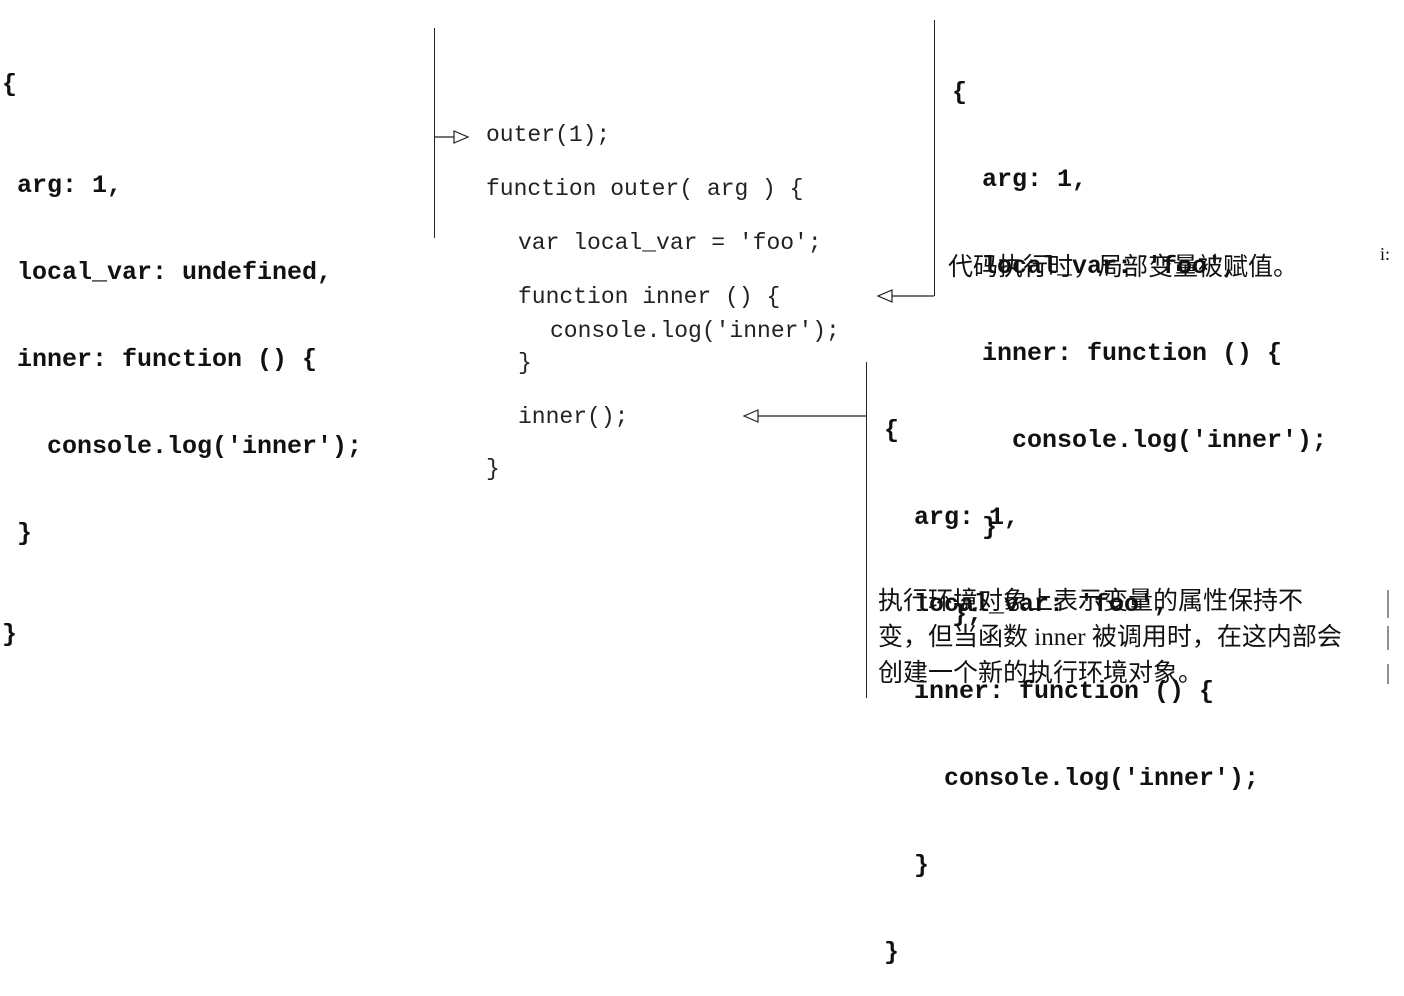 The image size is (1404, 996). I want to click on arrow-to-inner-call, so click(804, 416).